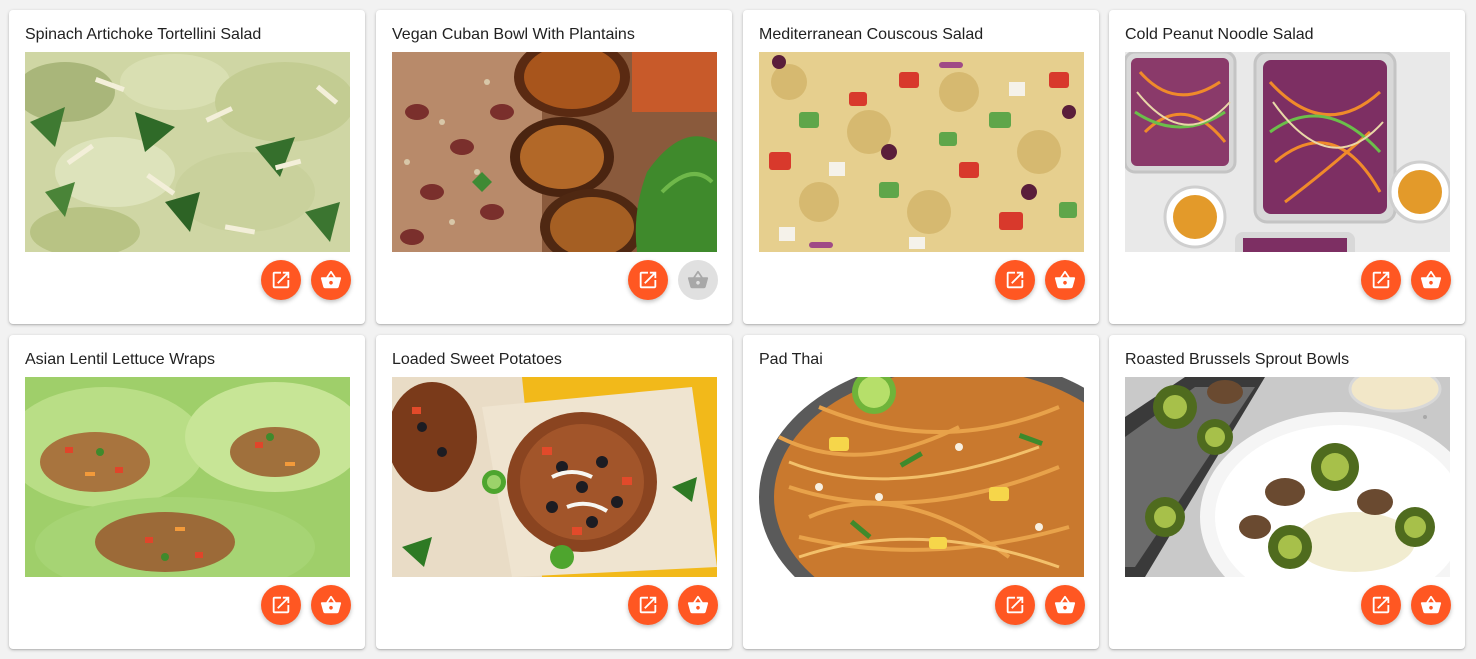  I want to click on cuban-bowl-photo, so click(554, 152).